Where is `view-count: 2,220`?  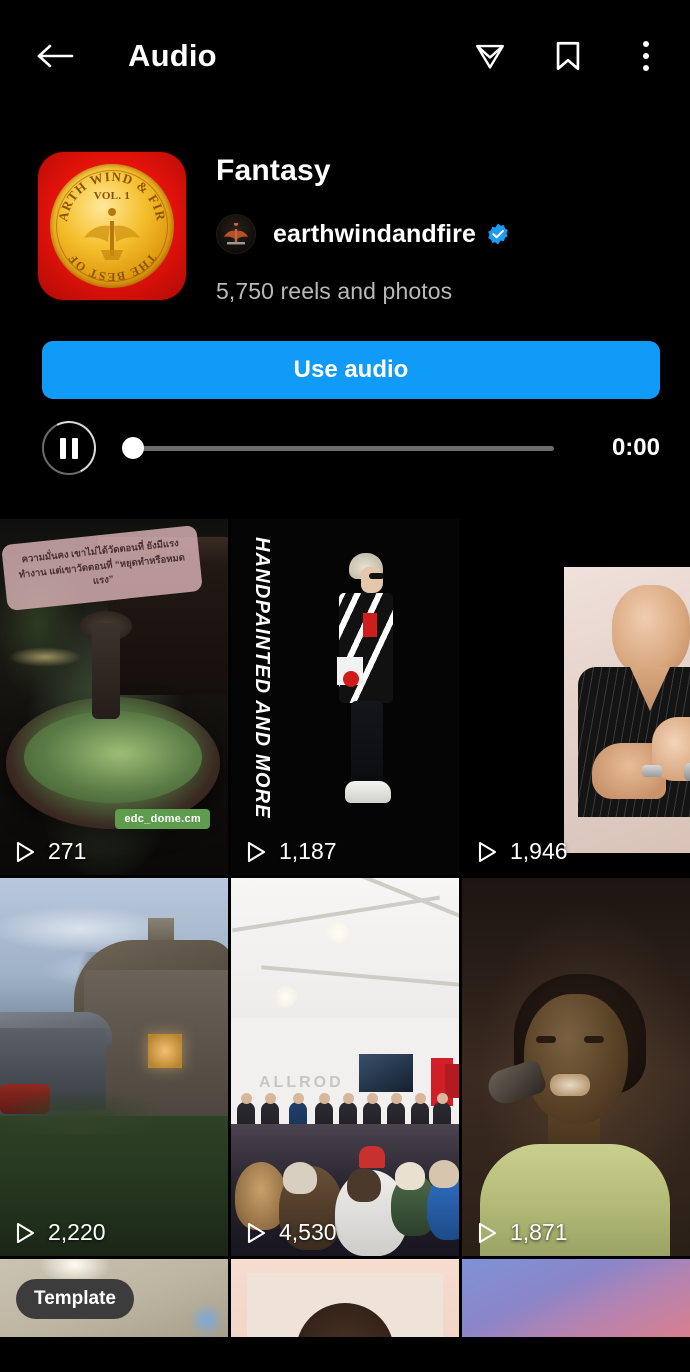 view-count: 2,220 is located at coordinates (60, 1232).